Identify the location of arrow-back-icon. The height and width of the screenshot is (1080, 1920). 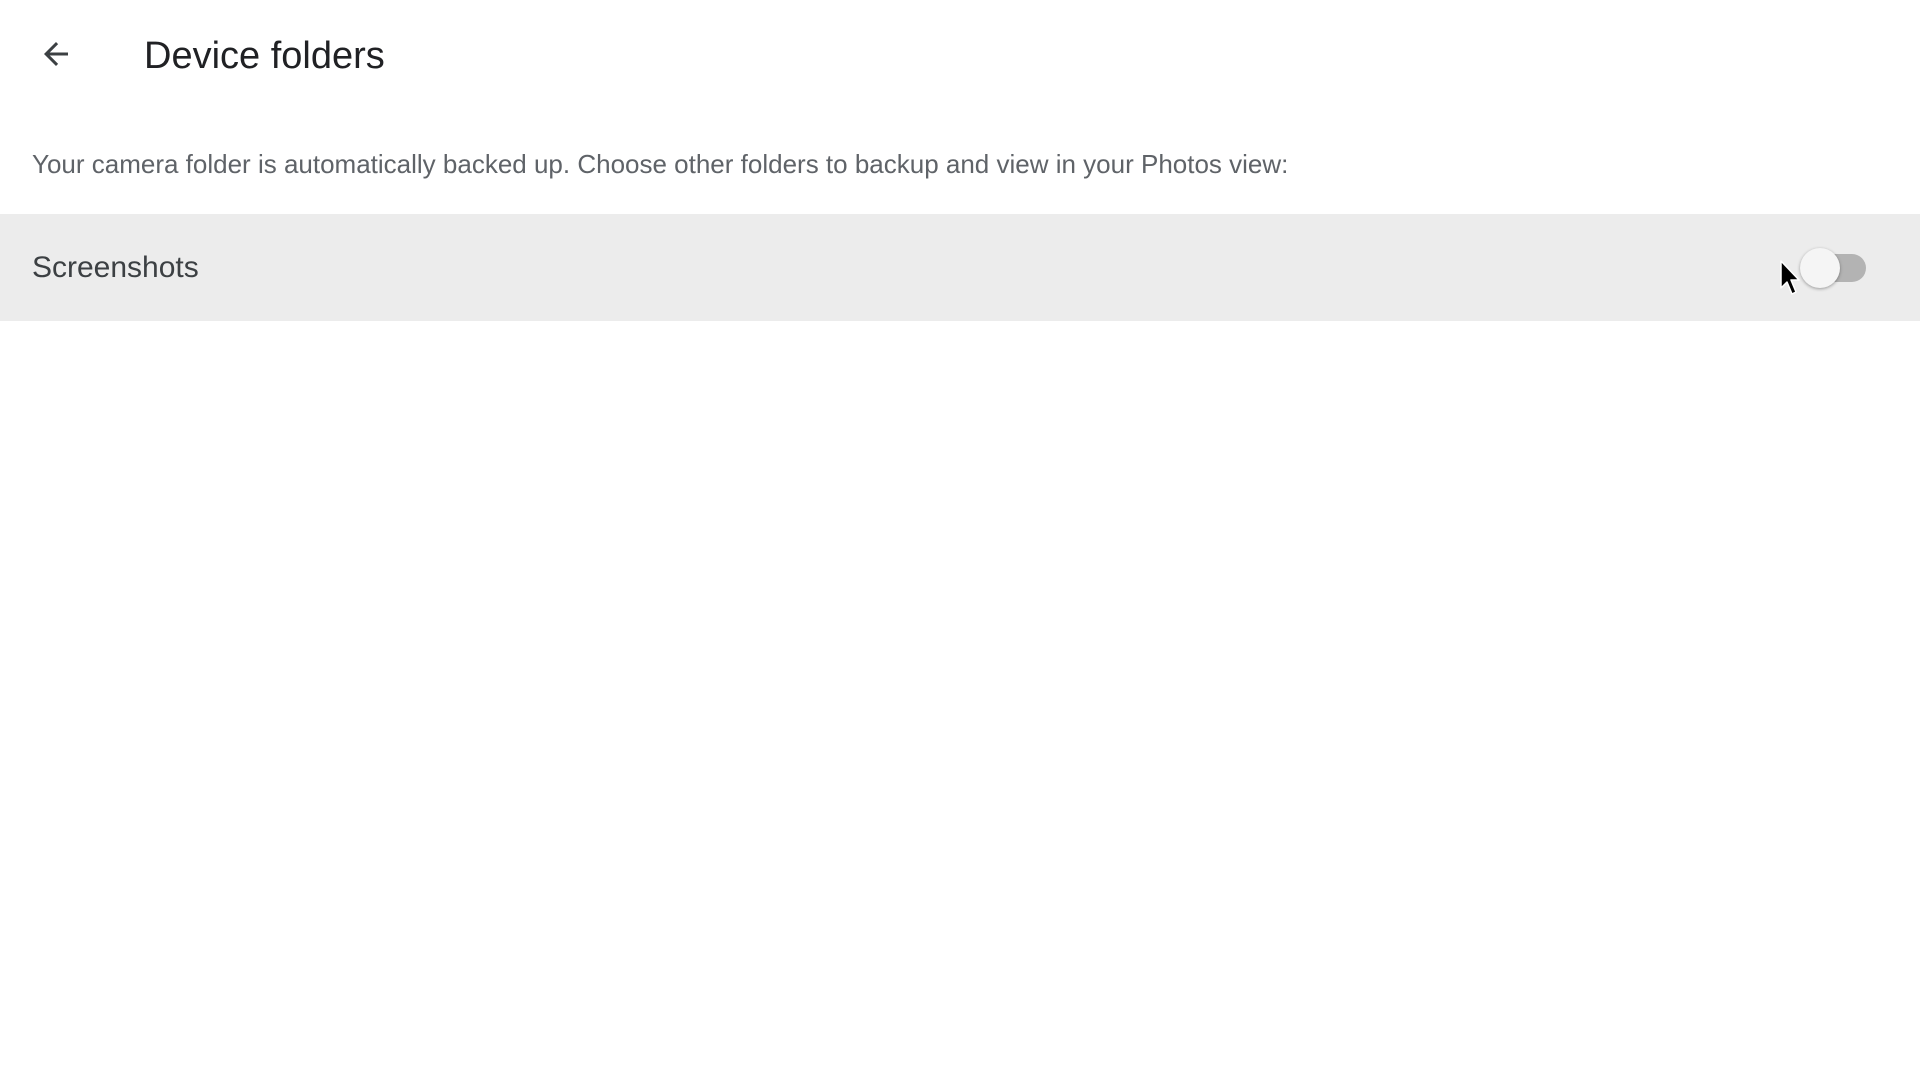
(56, 54).